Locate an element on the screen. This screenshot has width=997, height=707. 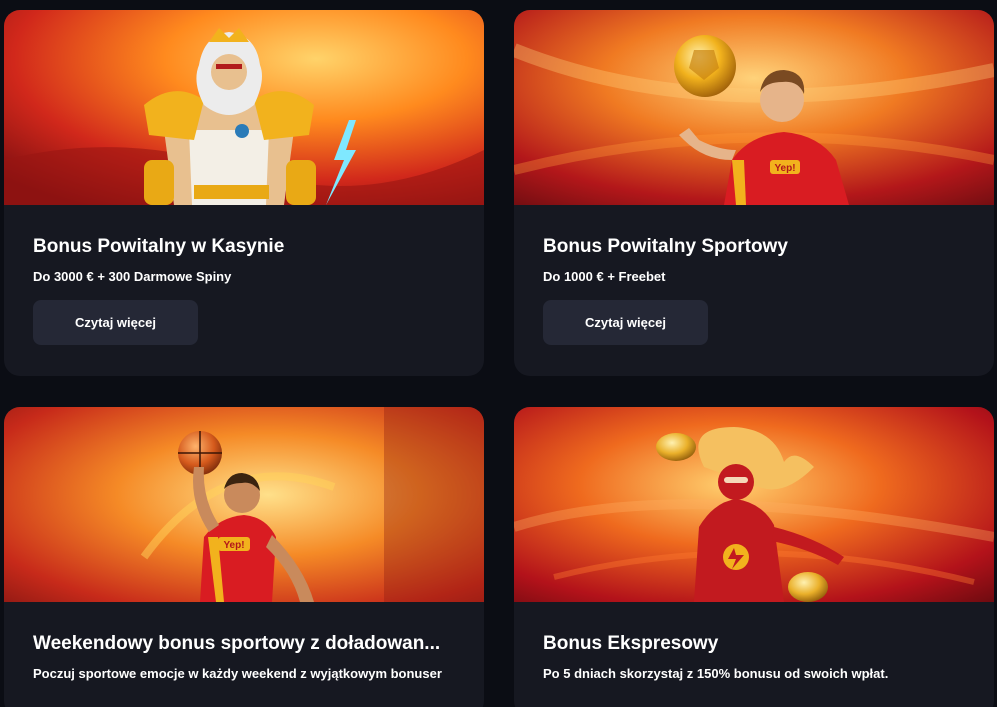
promo-subtitle: Do 1000 € + Freebet is located at coordinates (604, 276).